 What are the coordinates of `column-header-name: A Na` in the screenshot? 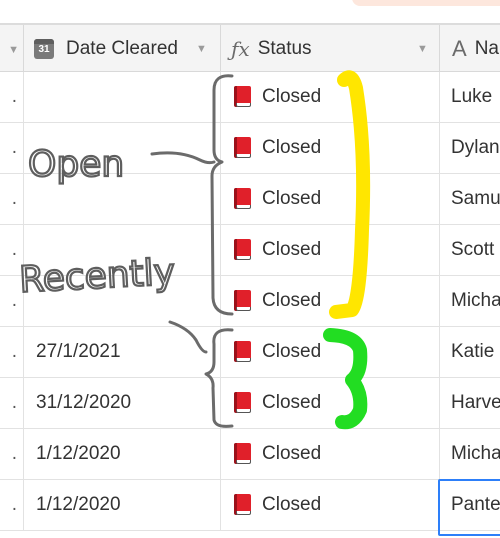 It's located at (470, 48).